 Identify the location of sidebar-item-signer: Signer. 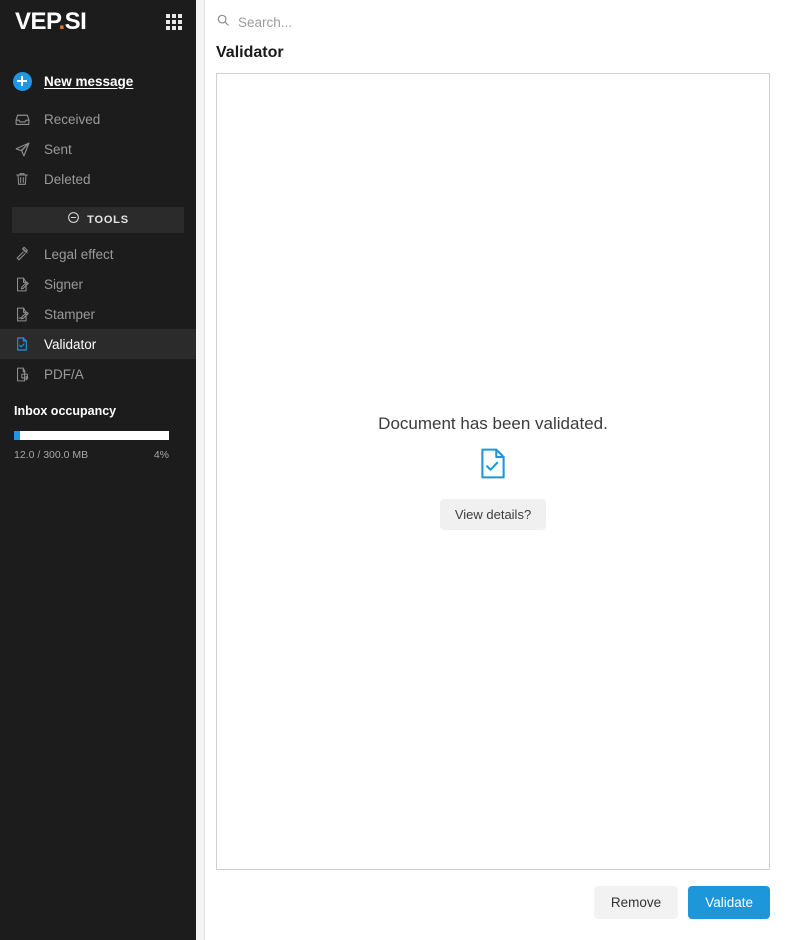
(98, 284).